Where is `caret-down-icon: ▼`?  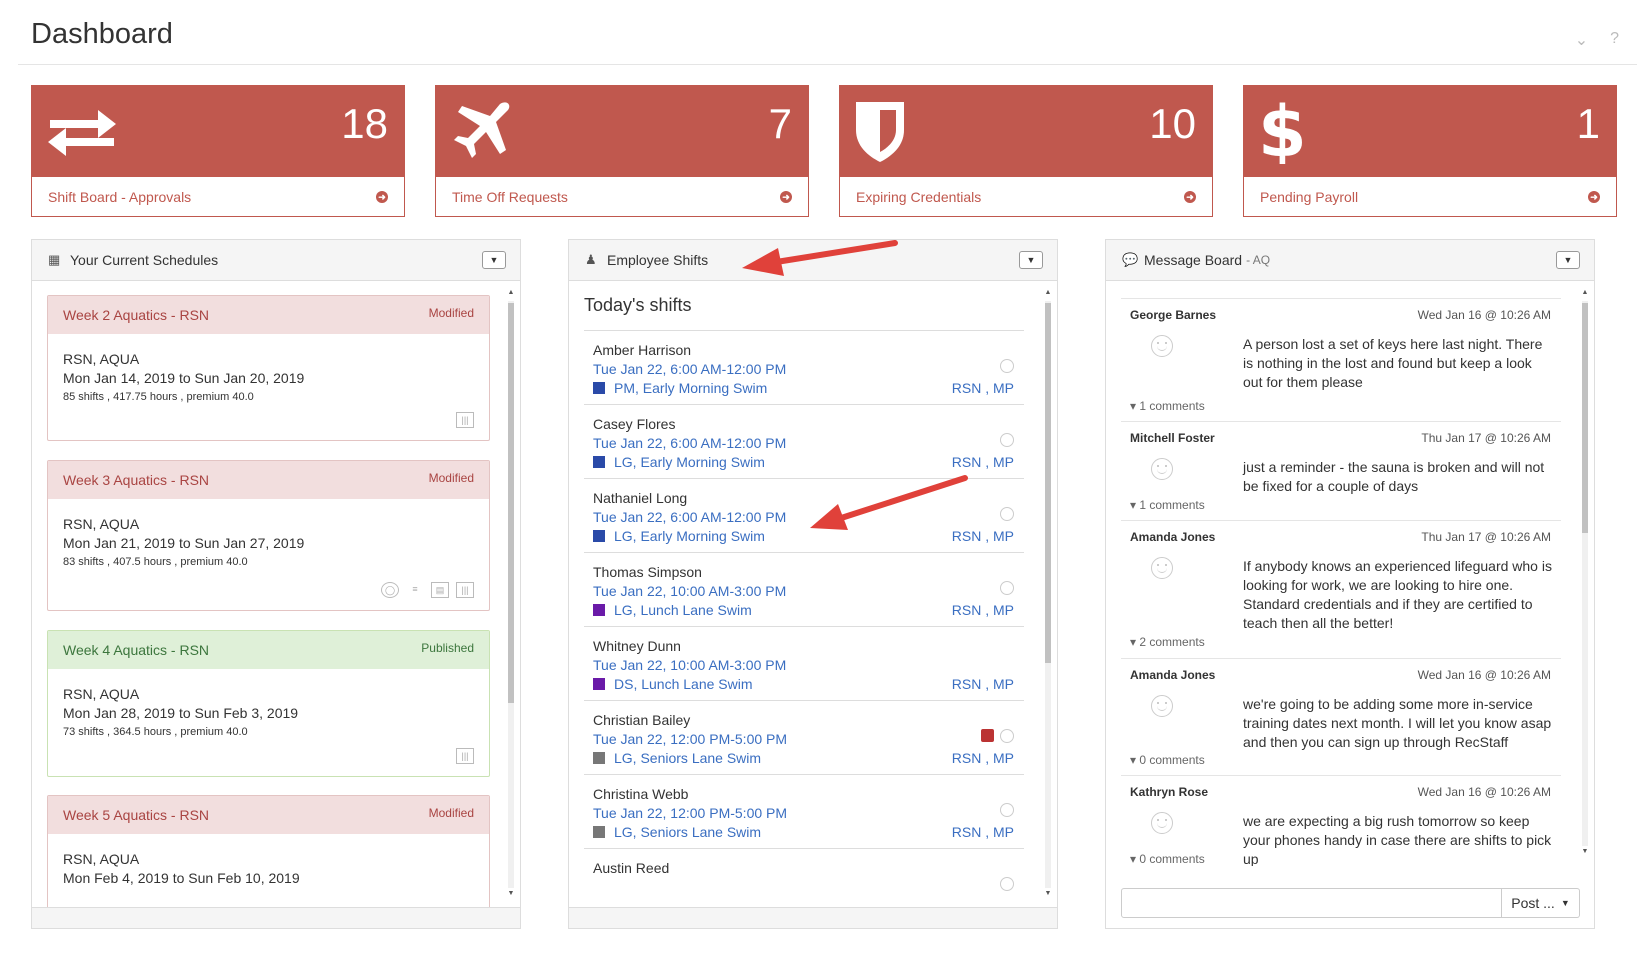
caret-down-icon: ▼ is located at coordinates (1565, 903).